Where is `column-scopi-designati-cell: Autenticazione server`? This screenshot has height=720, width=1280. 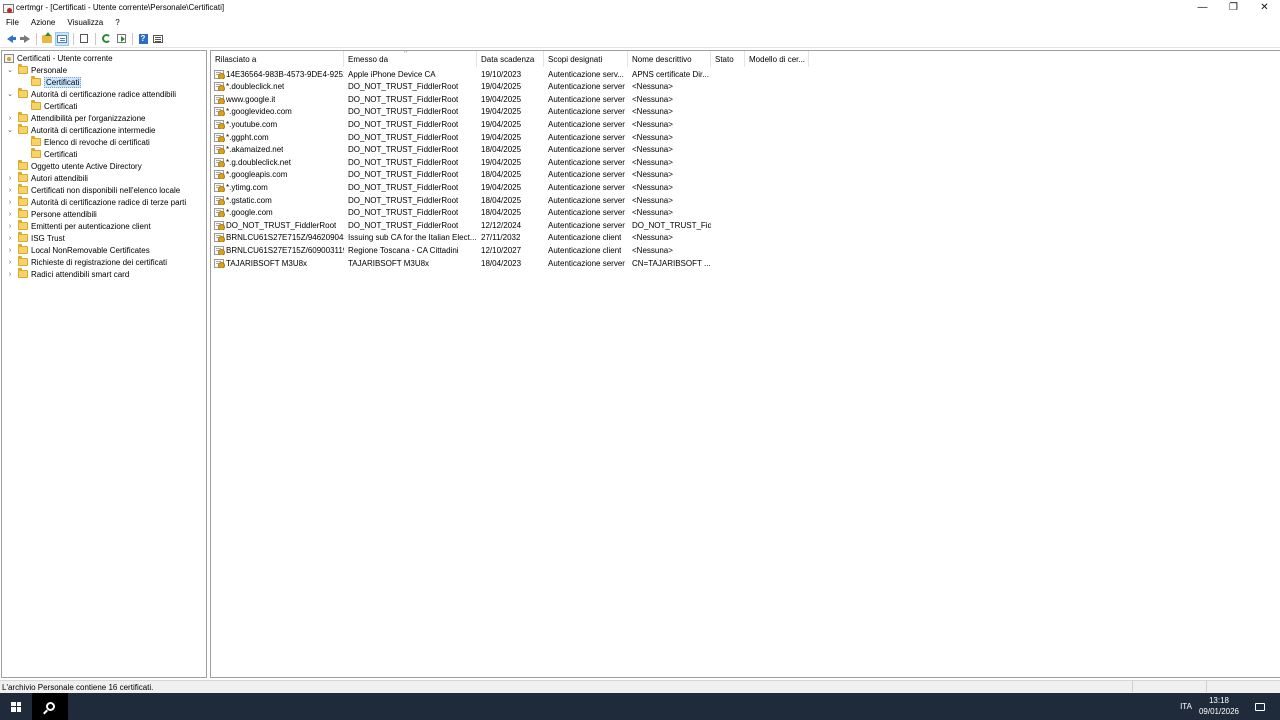
column-scopi-designati-cell: Autenticazione server is located at coordinates (586, 111).